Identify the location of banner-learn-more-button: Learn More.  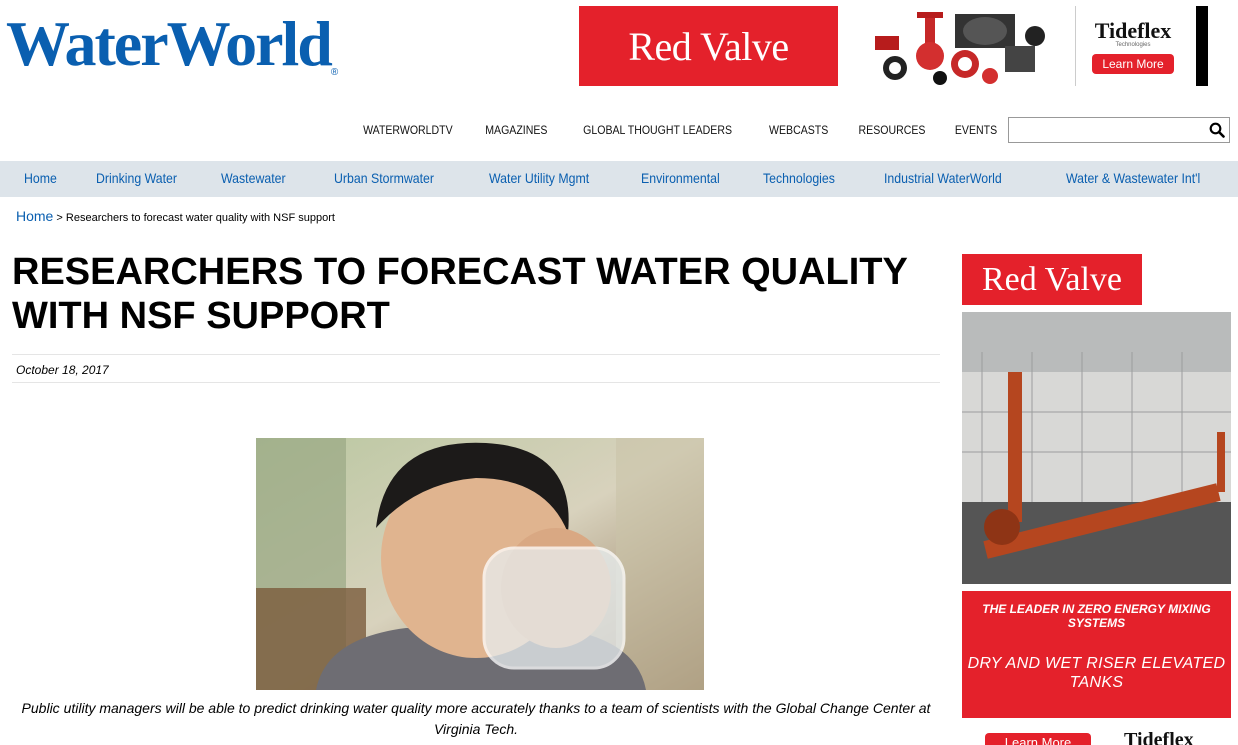
(1133, 64).